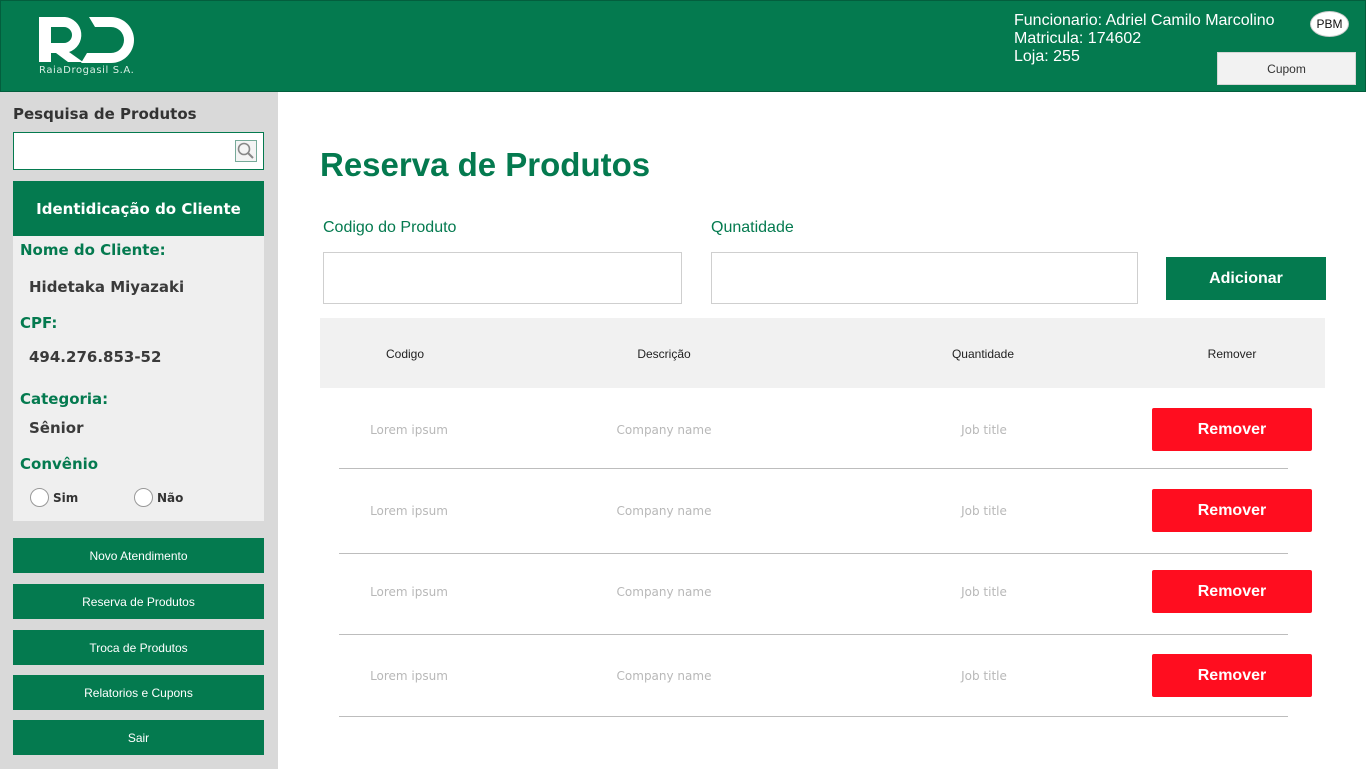 The width and height of the screenshot is (1366, 769). What do you see at coordinates (1078, 38) in the screenshot?
I see `employee-registration: Matricula: 174602` at bounding box center [1078, 38].